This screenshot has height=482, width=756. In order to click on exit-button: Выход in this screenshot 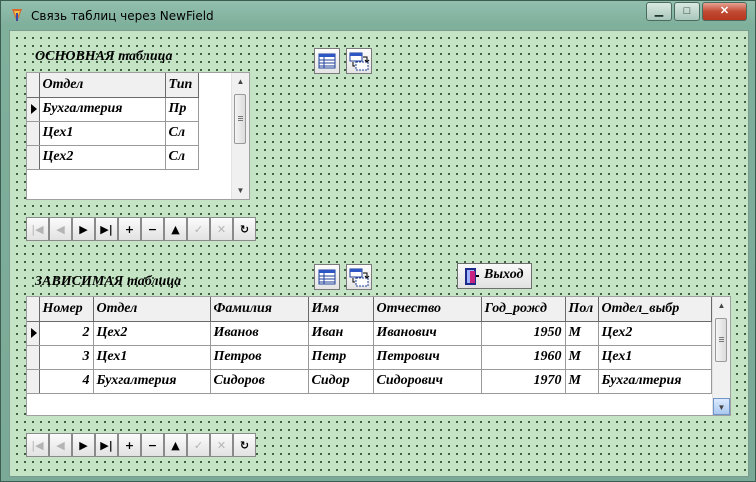, I will do `click(494, 276)`.